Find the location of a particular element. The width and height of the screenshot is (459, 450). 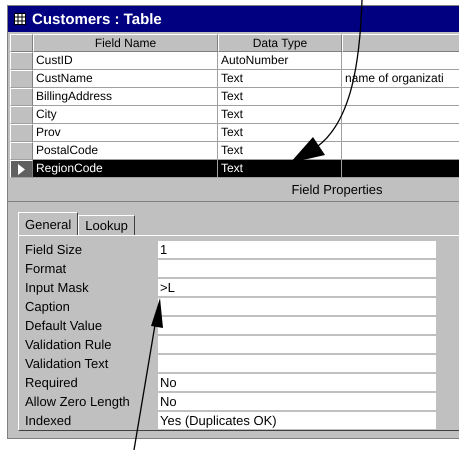

description-cell is located at coordinates (400, 169).